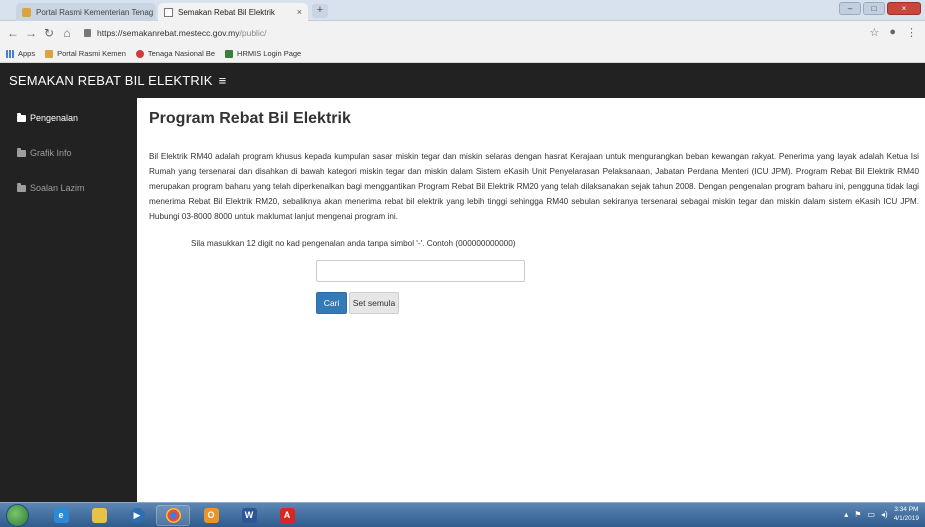  Describe the element at coordinates (17, 515) in the screenshot. I see `start-button` at that location.